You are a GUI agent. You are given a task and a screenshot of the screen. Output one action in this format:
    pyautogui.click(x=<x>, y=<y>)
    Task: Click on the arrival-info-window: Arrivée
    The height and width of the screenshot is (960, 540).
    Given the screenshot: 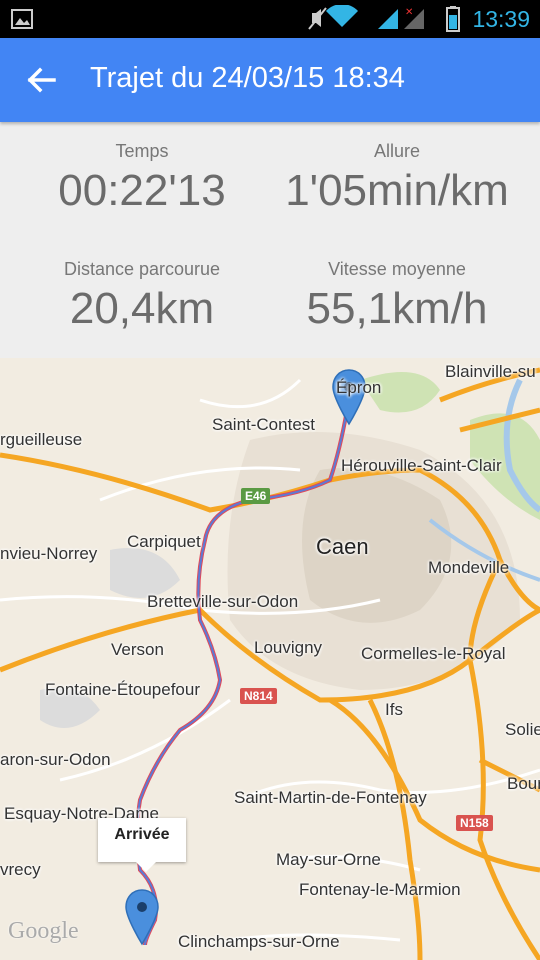 What is the action you would take?
    pyautogui.click(x=142, y=845)
    